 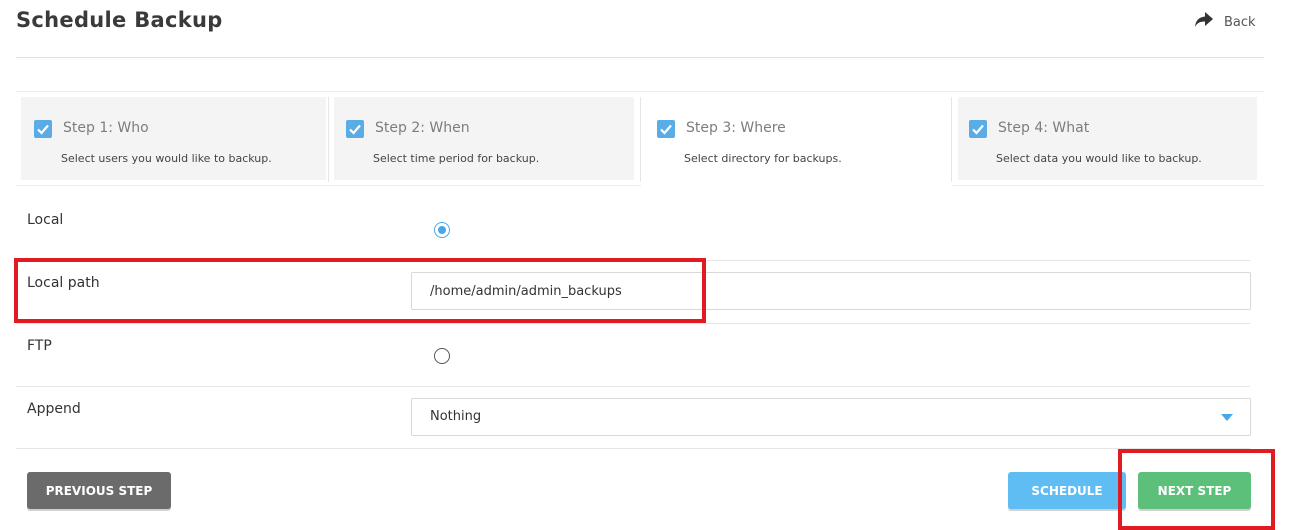 I want to click on back-link: Back, so click(x=1225, y=22).